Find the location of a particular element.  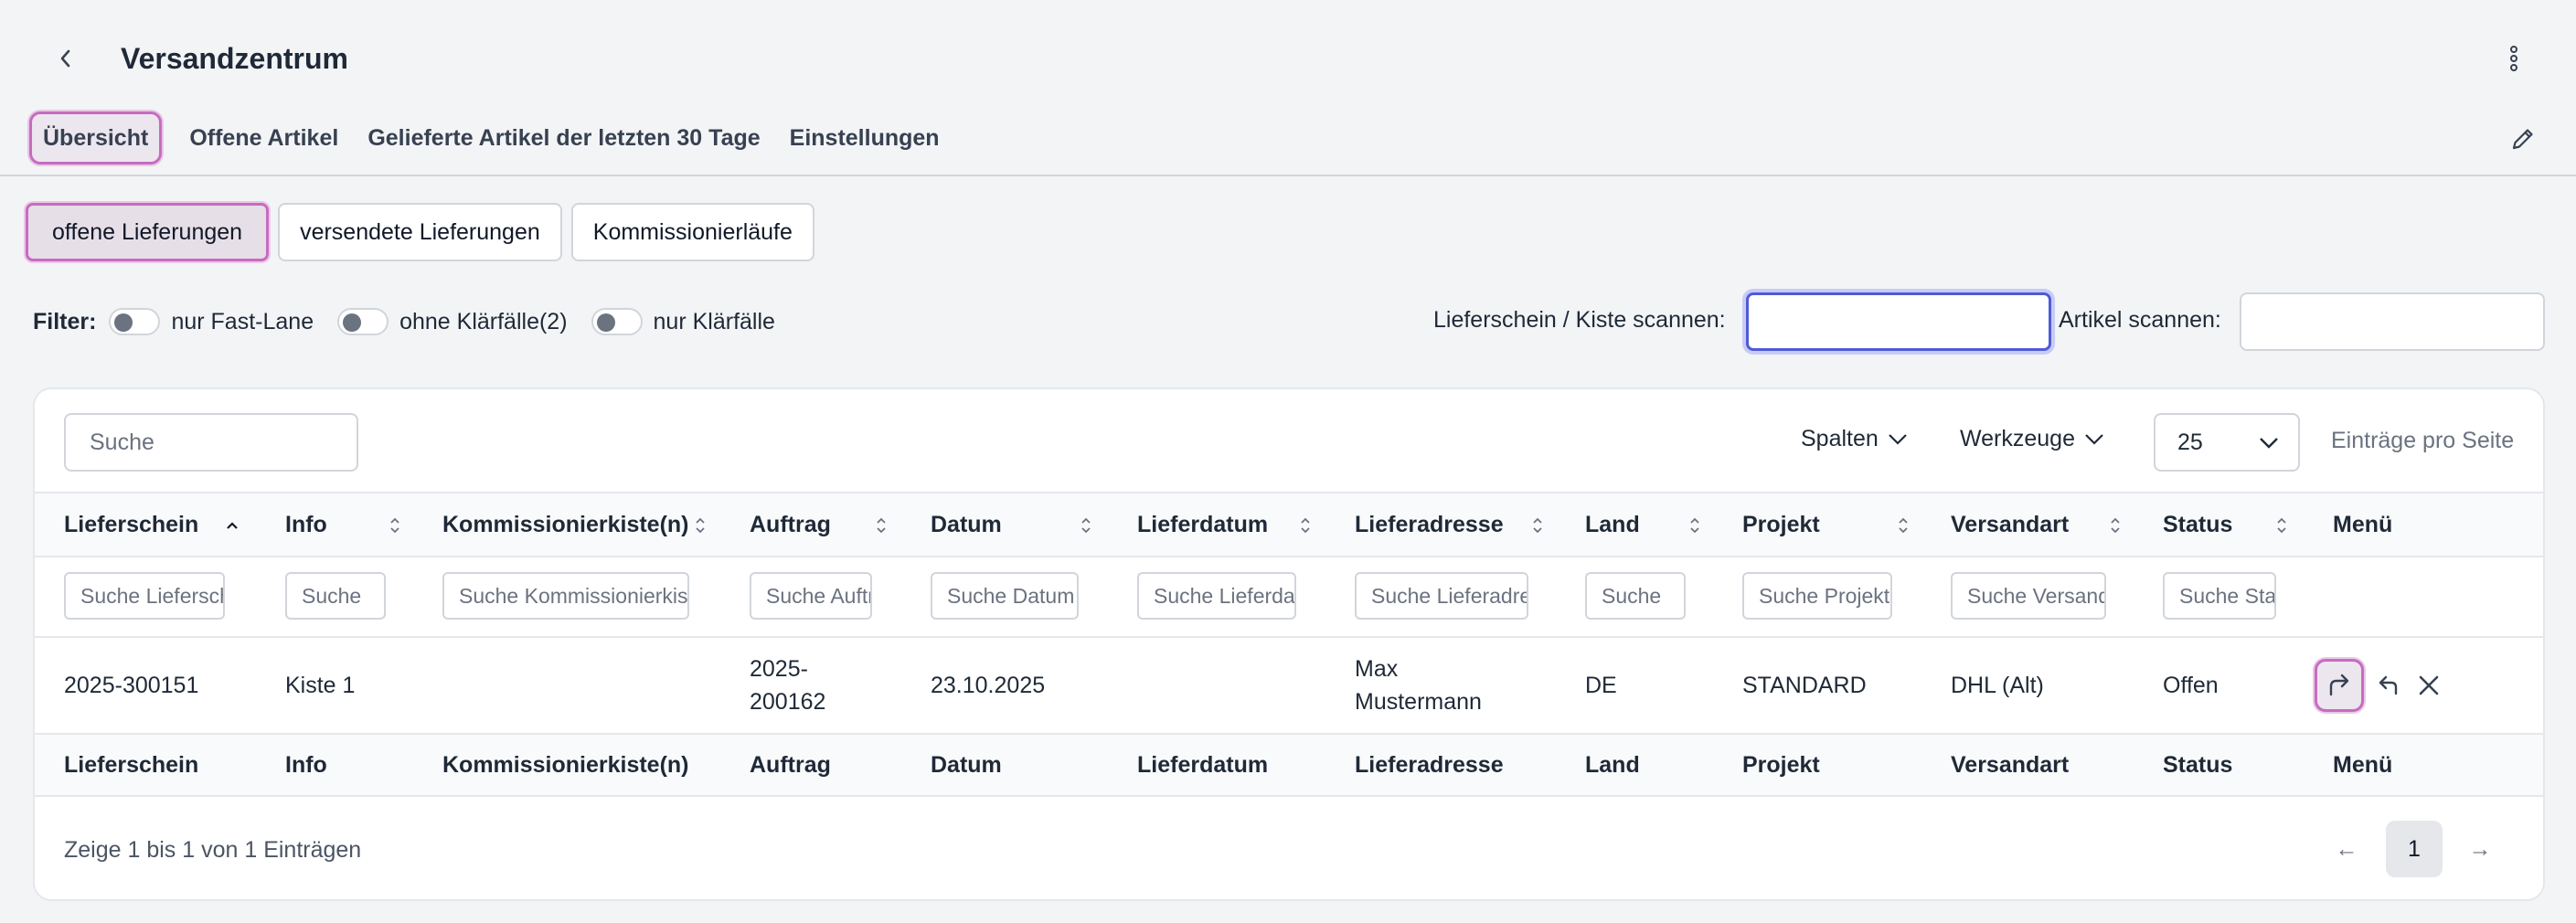

sort-asc-icon is located at coordinates (232, 525).